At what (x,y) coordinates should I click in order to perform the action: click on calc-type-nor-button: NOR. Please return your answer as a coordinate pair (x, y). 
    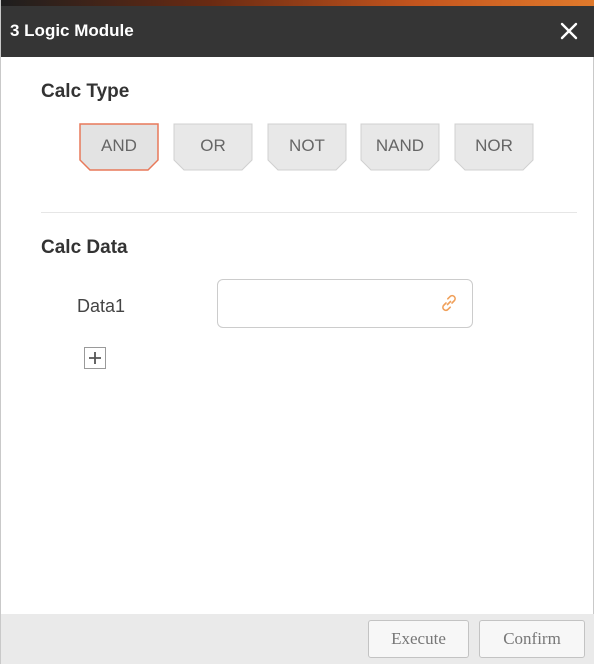
    Looking at the image, I should click on (494, 147).